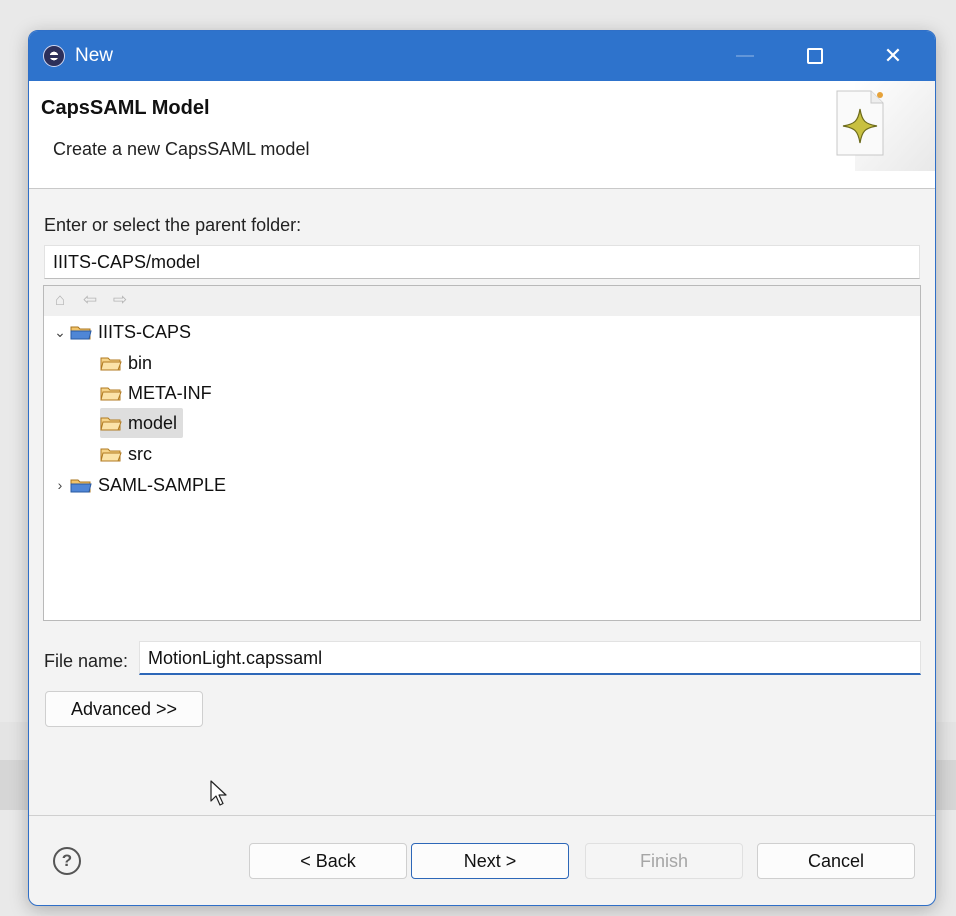 This screenshot has height=916, width=956. I want to click on back-arrow-icon: ⇦, so click(90, 300).